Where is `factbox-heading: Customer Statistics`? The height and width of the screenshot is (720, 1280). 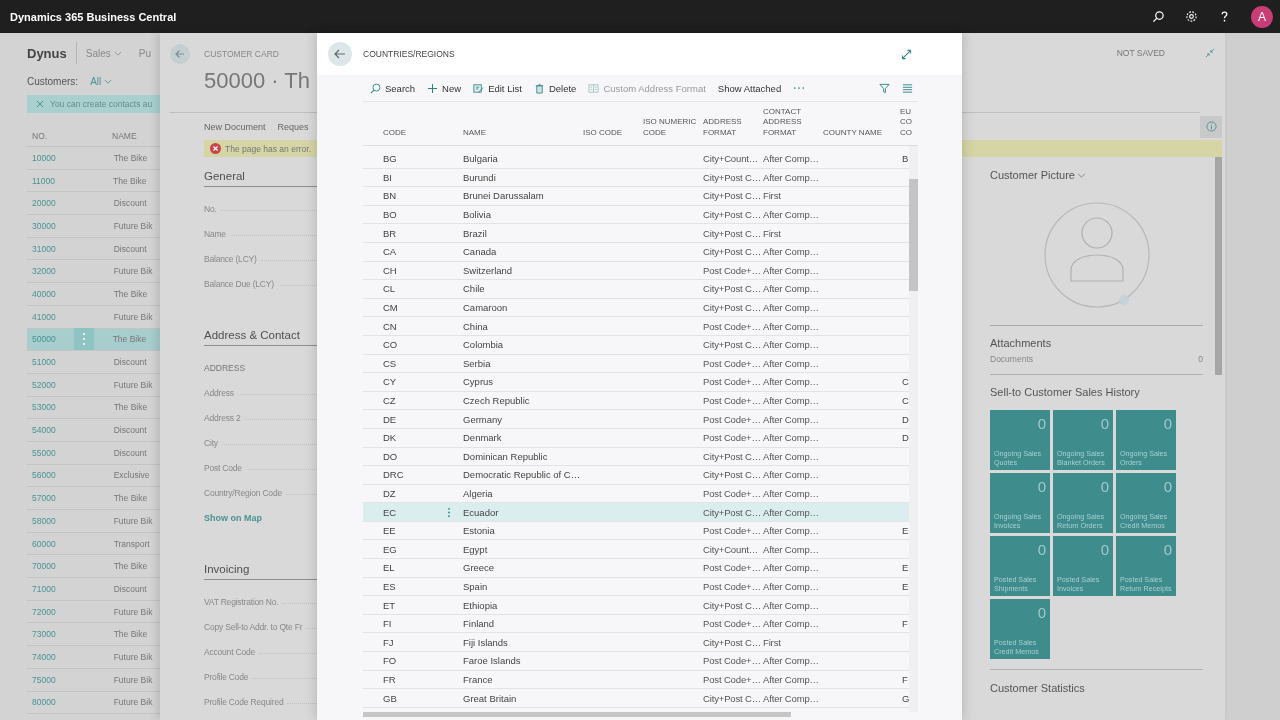
factbox-heading: Customer Statistics is located at coordinates (1096, 688).